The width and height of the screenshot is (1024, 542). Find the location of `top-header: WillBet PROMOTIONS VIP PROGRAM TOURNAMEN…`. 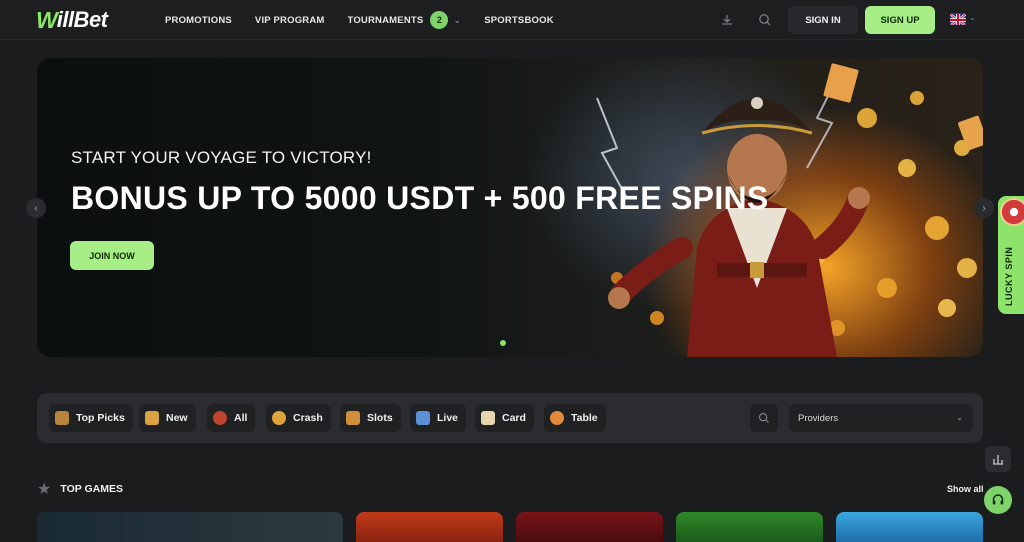

top-header: WillBet PROMOTIONS VIP PROGRAM TOURNAMEN… is located at coordinates (512, 20).